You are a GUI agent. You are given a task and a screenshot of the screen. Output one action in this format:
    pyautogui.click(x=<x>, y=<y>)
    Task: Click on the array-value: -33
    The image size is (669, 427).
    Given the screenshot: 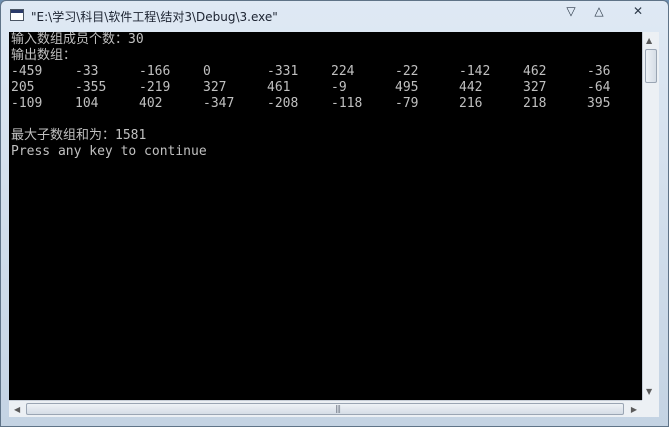 What is the action you would take?
    pyautogui.click(x=87, y=71)
    